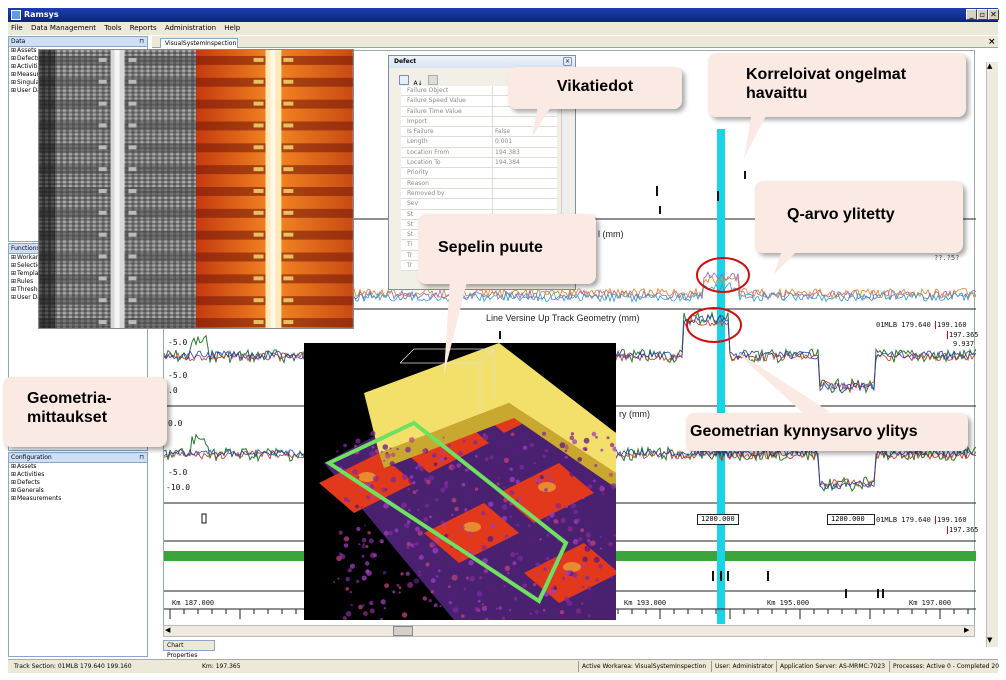 The height and width of the screenshot is (680, 1006). I want to click on categorized-icon, so click(404, 80).